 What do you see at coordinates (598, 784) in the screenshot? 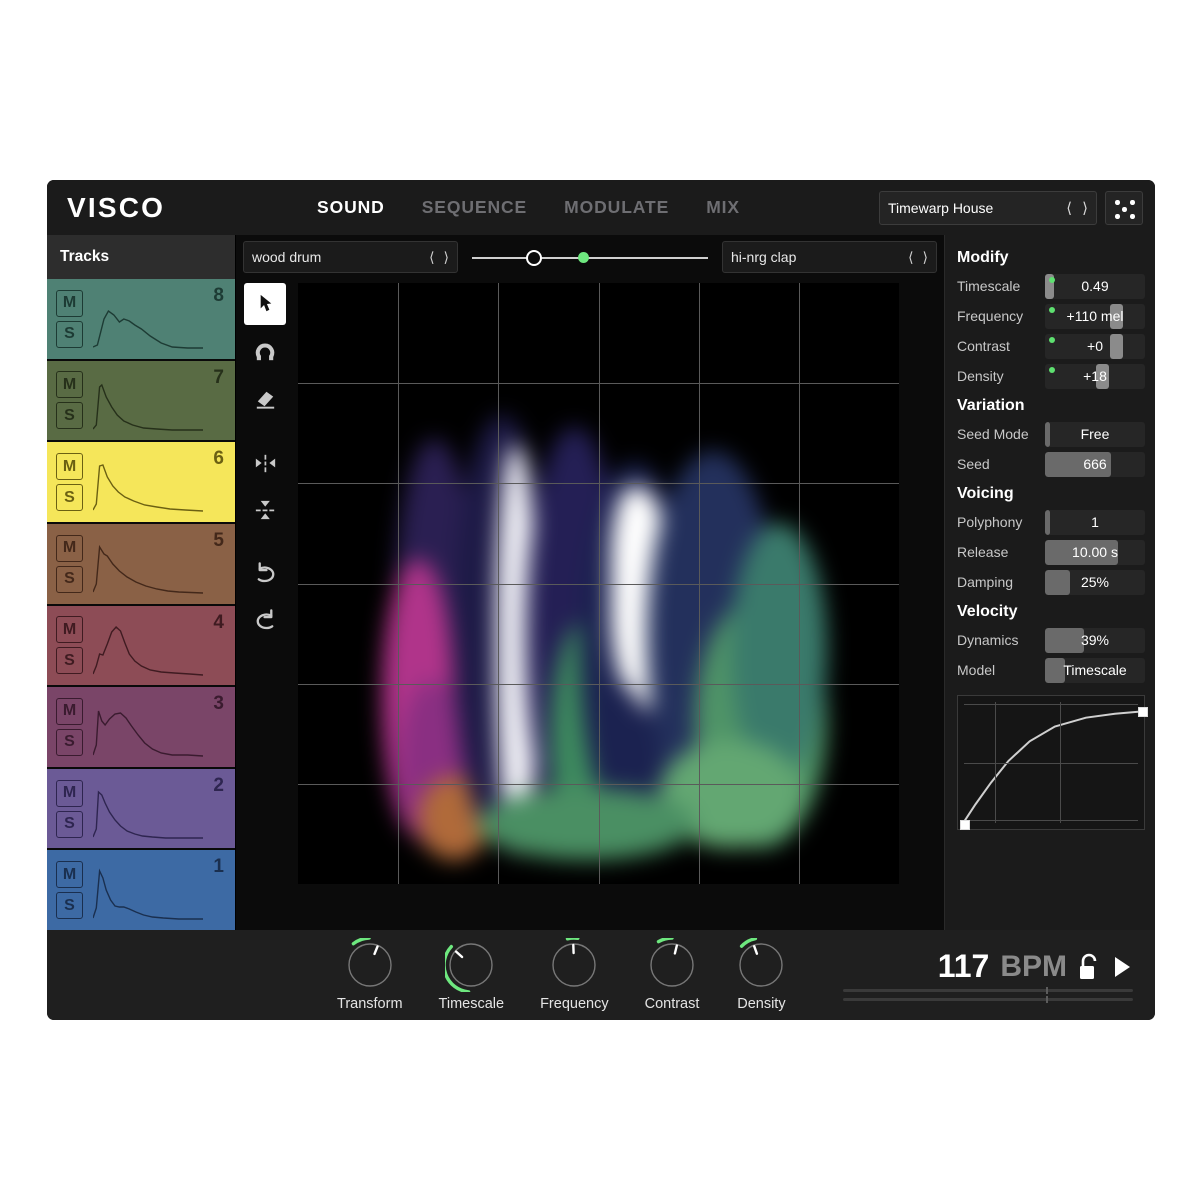
I see `grid-line-horizontal` at bounding box center [598, 784].